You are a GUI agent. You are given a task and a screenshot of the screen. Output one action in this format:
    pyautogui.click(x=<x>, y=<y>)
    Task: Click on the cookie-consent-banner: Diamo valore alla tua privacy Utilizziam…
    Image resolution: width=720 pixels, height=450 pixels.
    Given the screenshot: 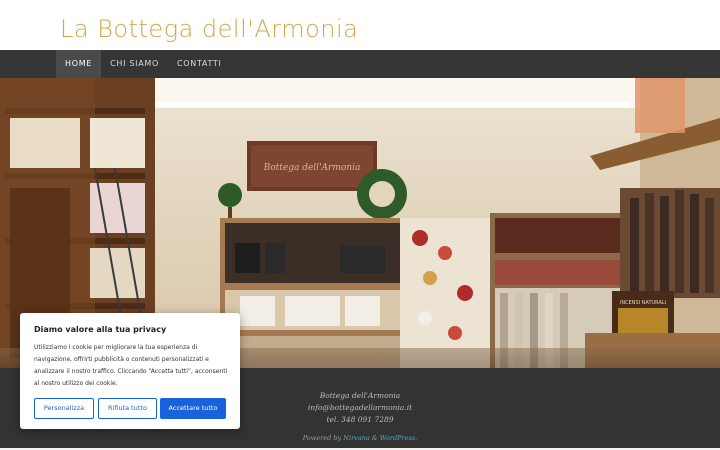 What is the action you would take?
    pyautogui.click(x=130, y=371)
    